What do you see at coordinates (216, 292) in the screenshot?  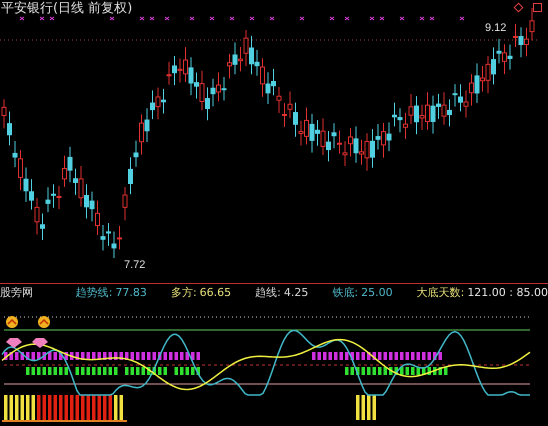 I see `indicator-value: 66.65` at bounding box center [216, 292].